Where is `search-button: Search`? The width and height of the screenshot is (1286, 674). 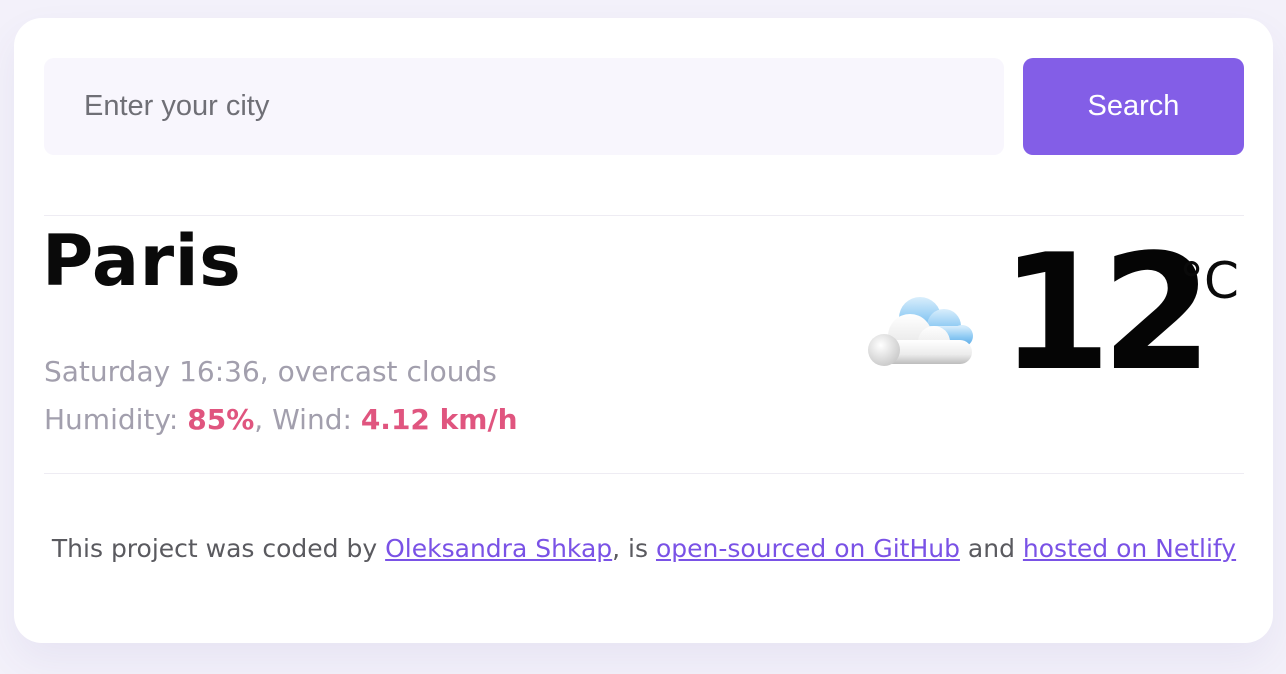
search-button: Search is located at coordinates (1133, 106).